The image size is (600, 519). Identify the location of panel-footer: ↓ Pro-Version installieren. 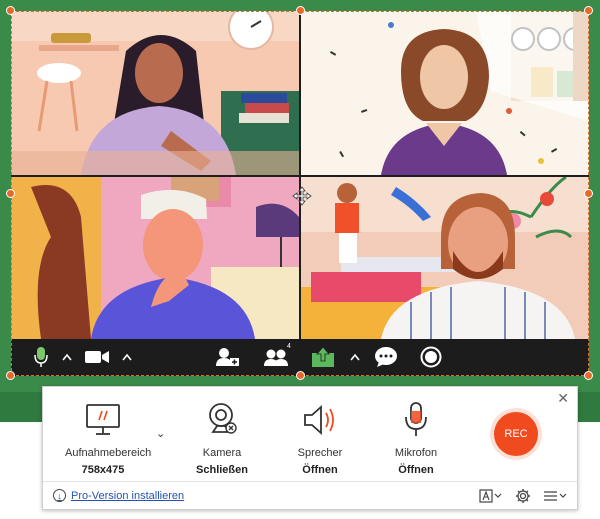
(310, 495).